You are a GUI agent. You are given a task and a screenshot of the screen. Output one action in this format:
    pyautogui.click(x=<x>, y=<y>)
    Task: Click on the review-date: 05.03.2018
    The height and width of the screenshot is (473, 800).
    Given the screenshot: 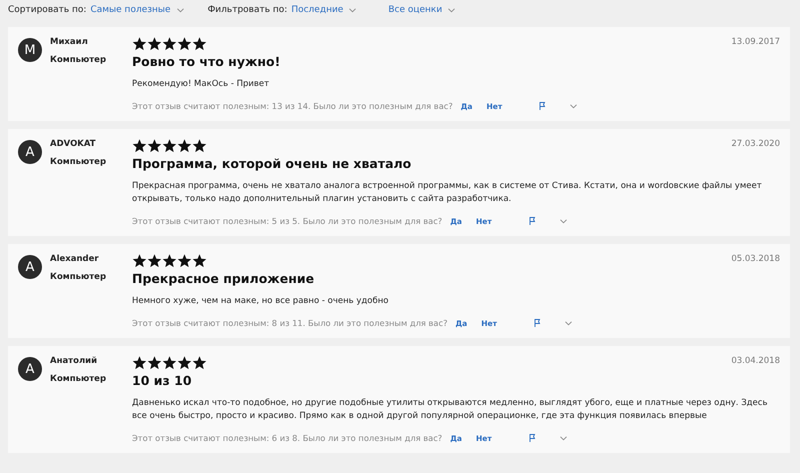 What is the action you would take?
    pyautogui.click(x=755, y=259)
    